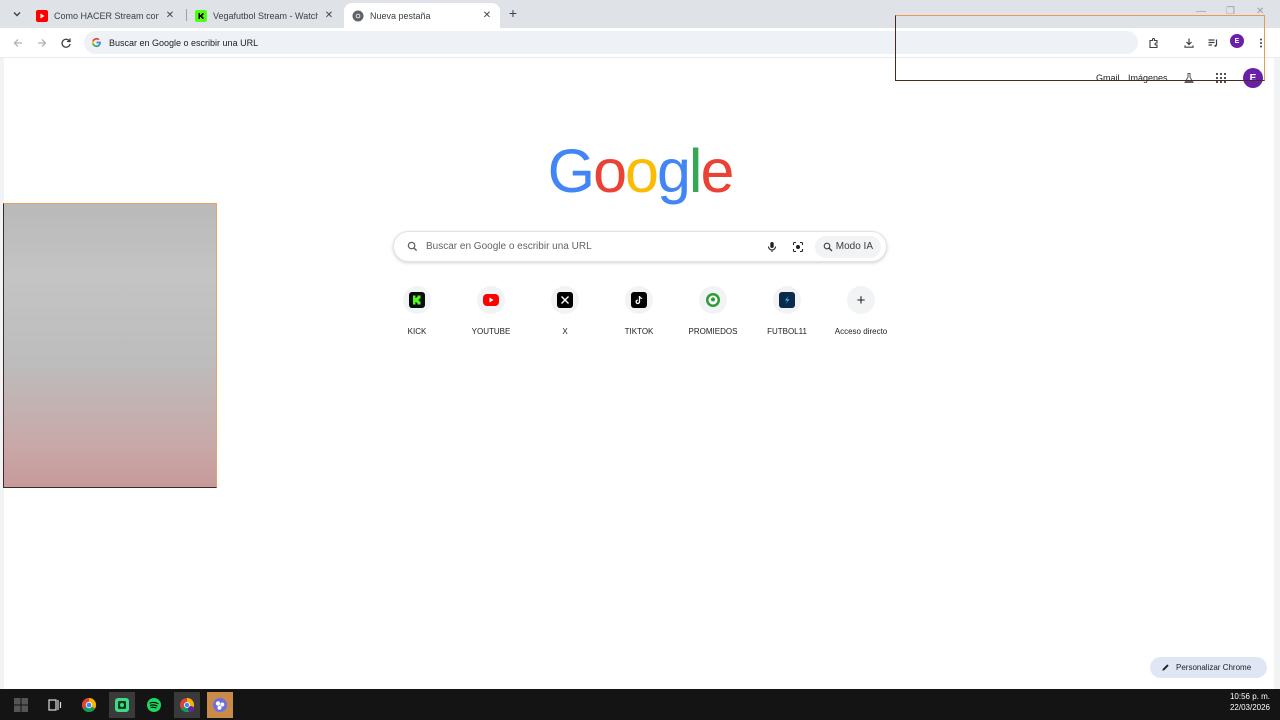 The width and height of the screenshot is (1280, 720). Describe the element at coordinates (417, 315) in the screenshot. I see `shortcut-kick: KICK` at that location.